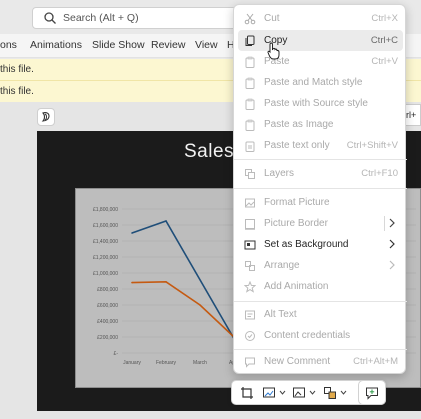 This screenshot has width=421, height=419. I want to click on layers-icon, so click(250, 174).